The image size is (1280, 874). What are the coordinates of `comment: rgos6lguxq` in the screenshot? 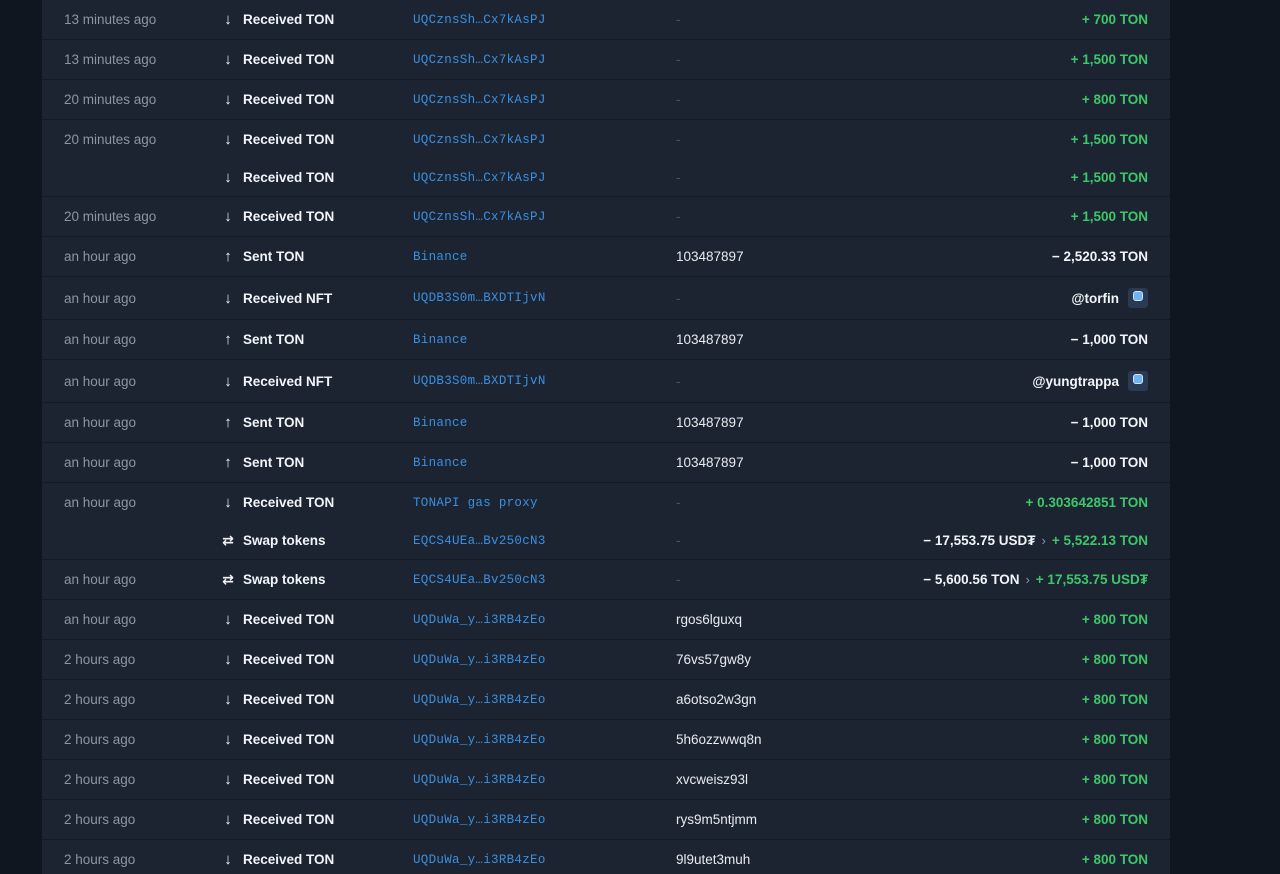 It's located at (709, 619).